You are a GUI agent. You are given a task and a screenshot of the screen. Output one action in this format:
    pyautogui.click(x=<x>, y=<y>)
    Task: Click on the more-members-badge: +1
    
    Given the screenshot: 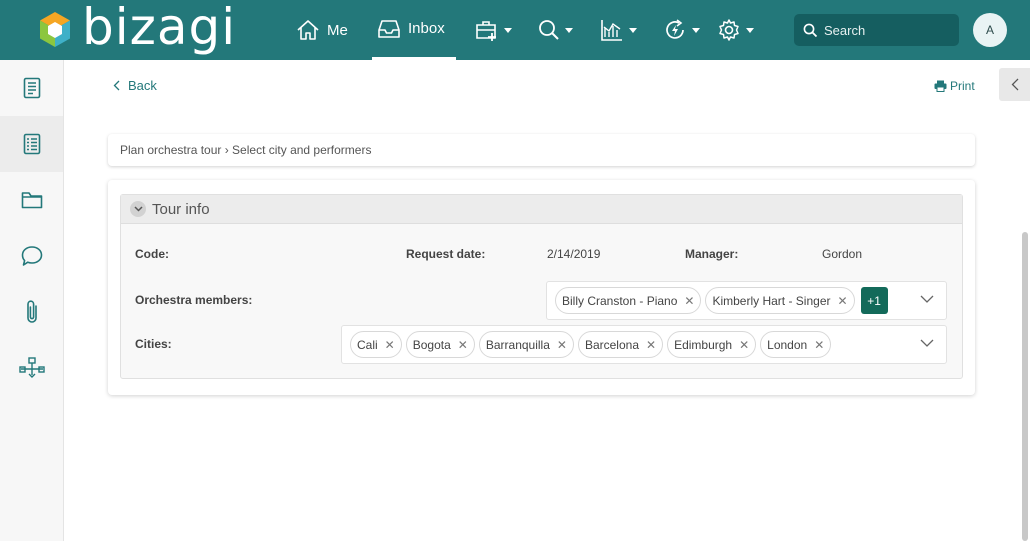 What is the action you would take?
    pyautogui.click(x=874, y=300)
    